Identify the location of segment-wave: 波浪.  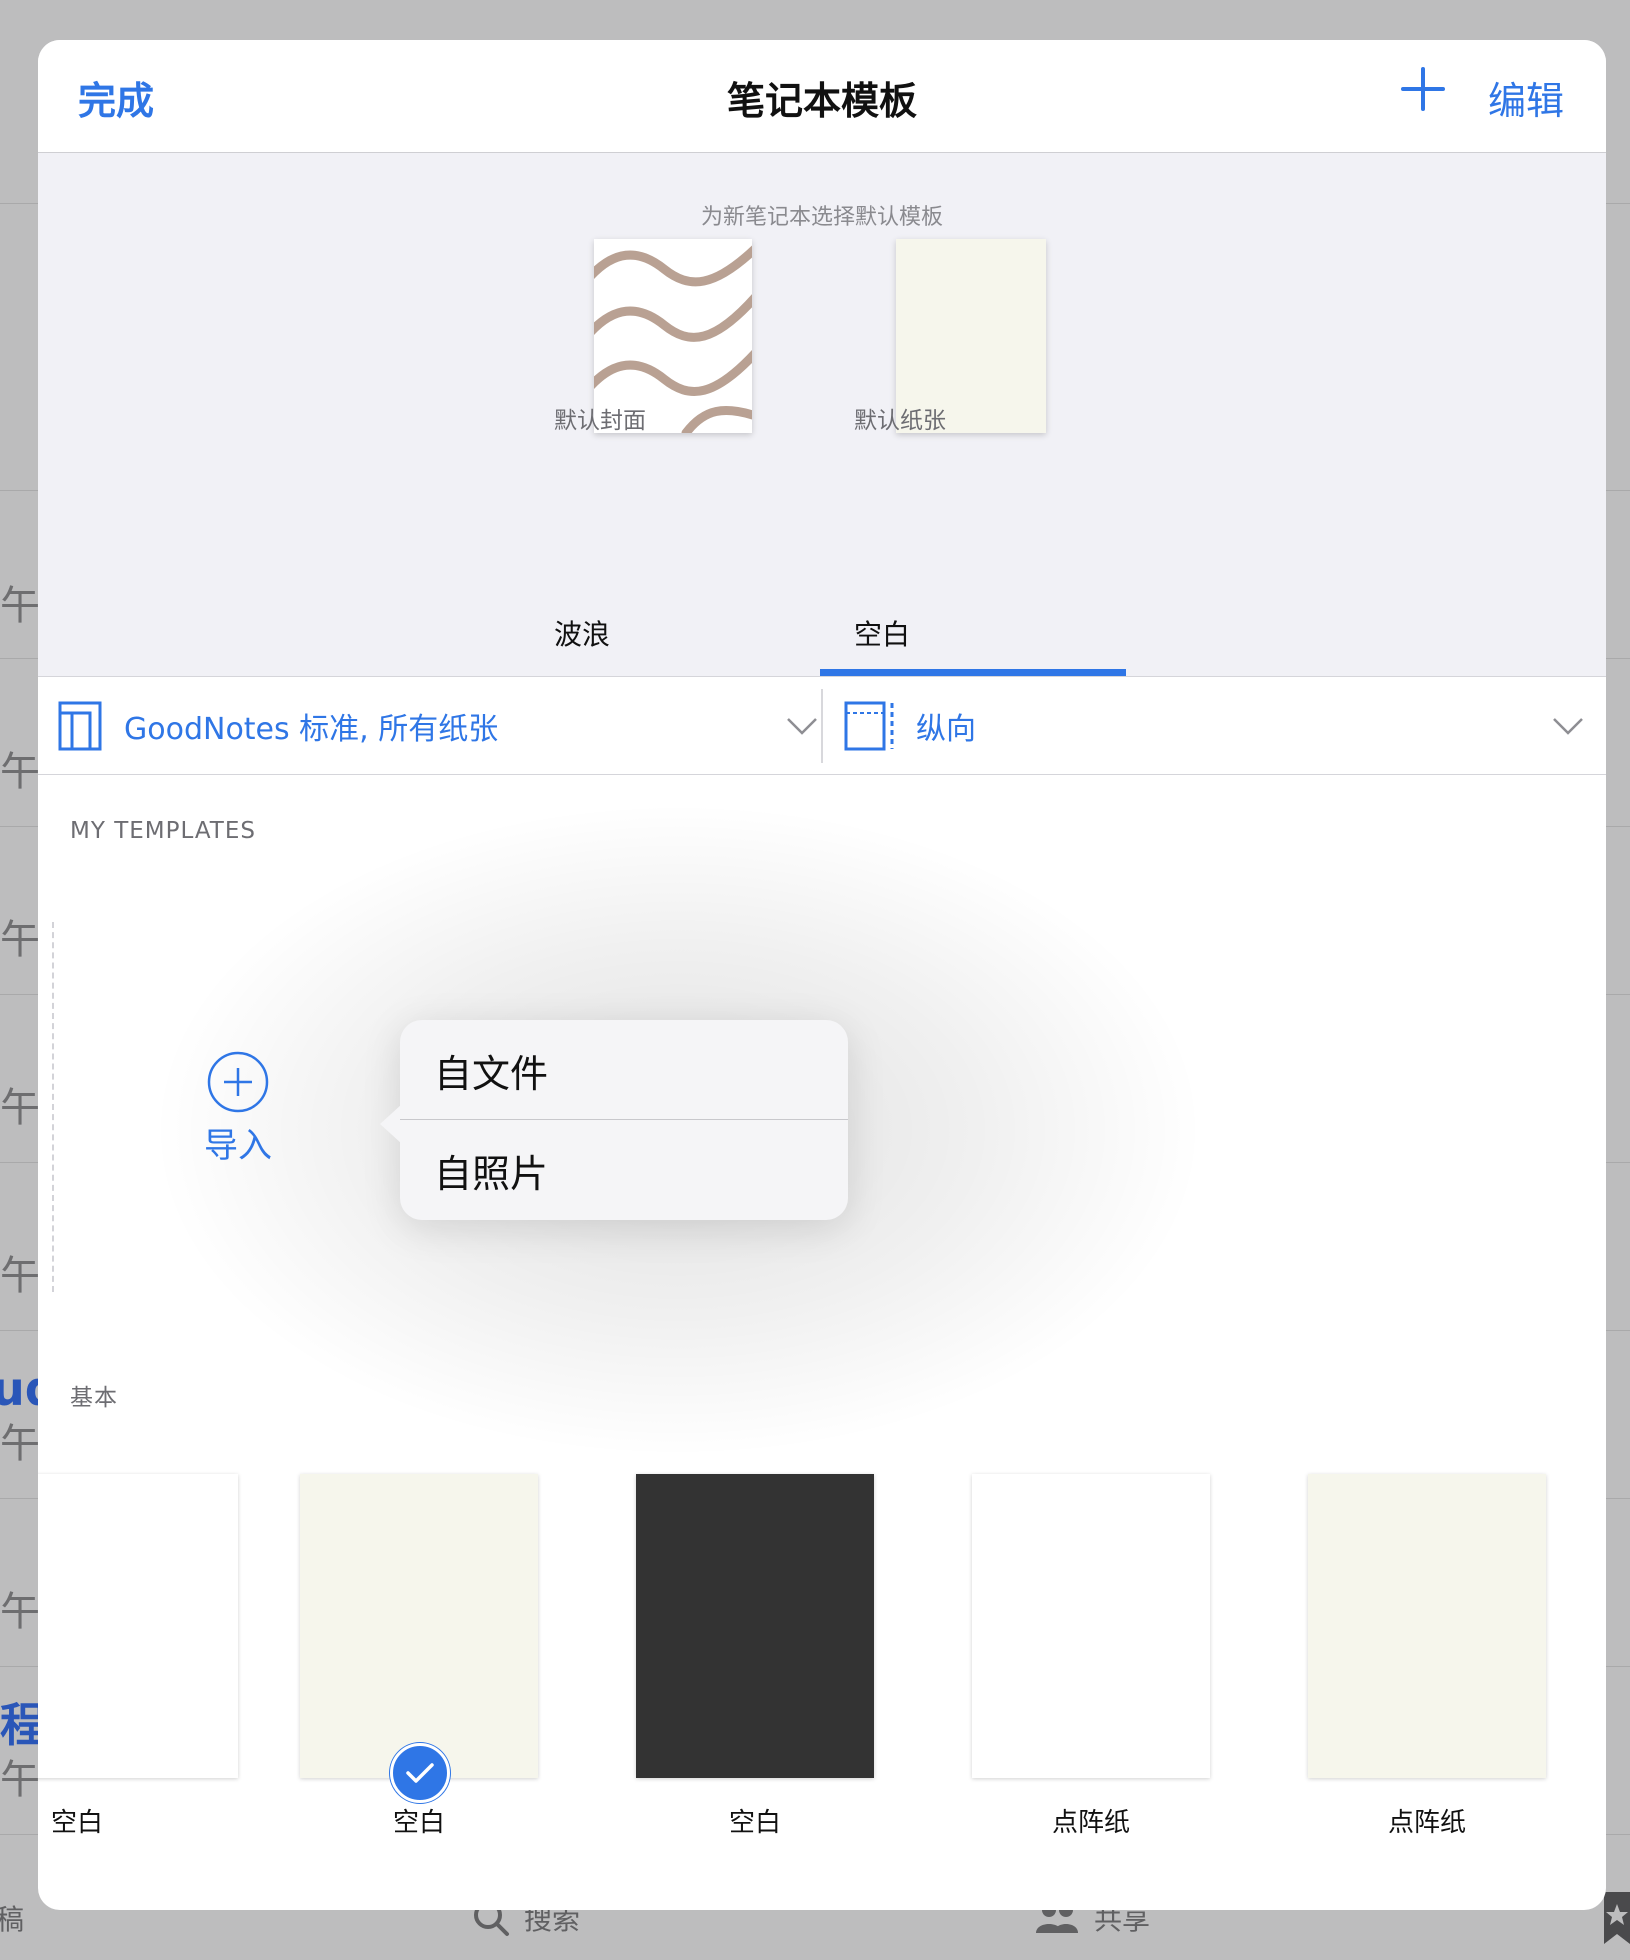
(582, 633).